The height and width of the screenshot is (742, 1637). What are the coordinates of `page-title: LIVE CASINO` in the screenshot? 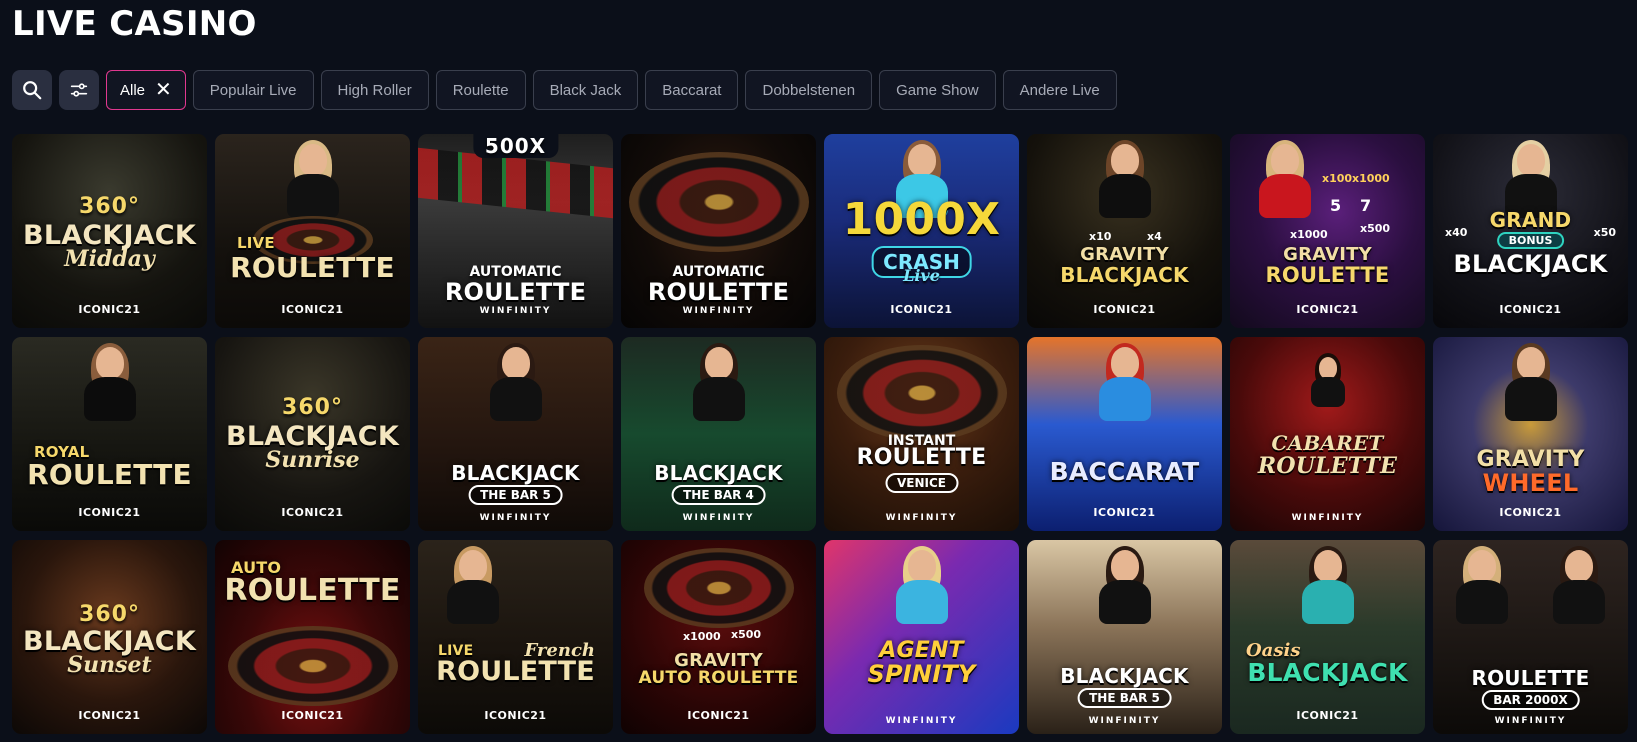 It's located at (134, 24).